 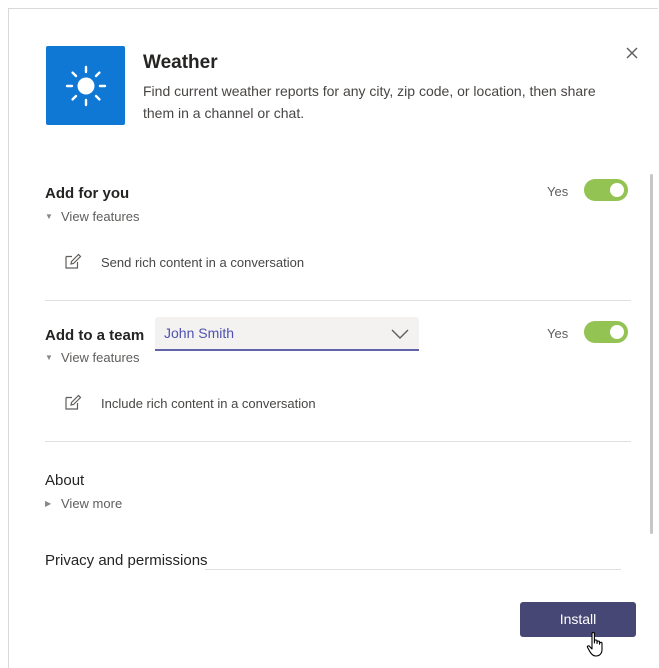 I want to click on add-to-team-toggle, so click(x=606, y=332).